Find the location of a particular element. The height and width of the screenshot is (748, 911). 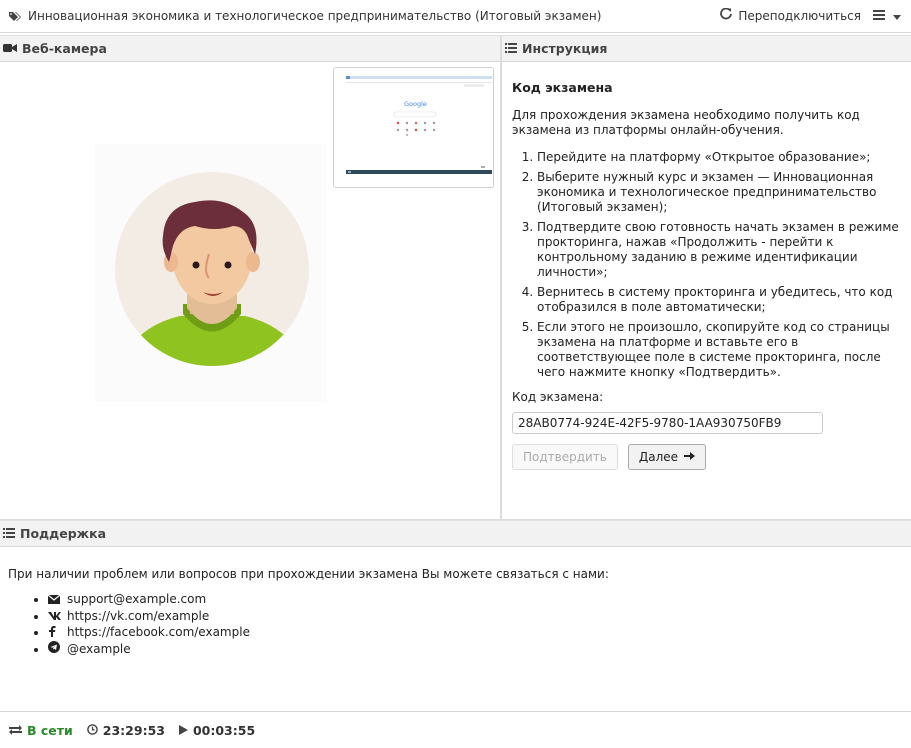

webcam-panel-header: Веб-камера is located at coordinates (250, 48).